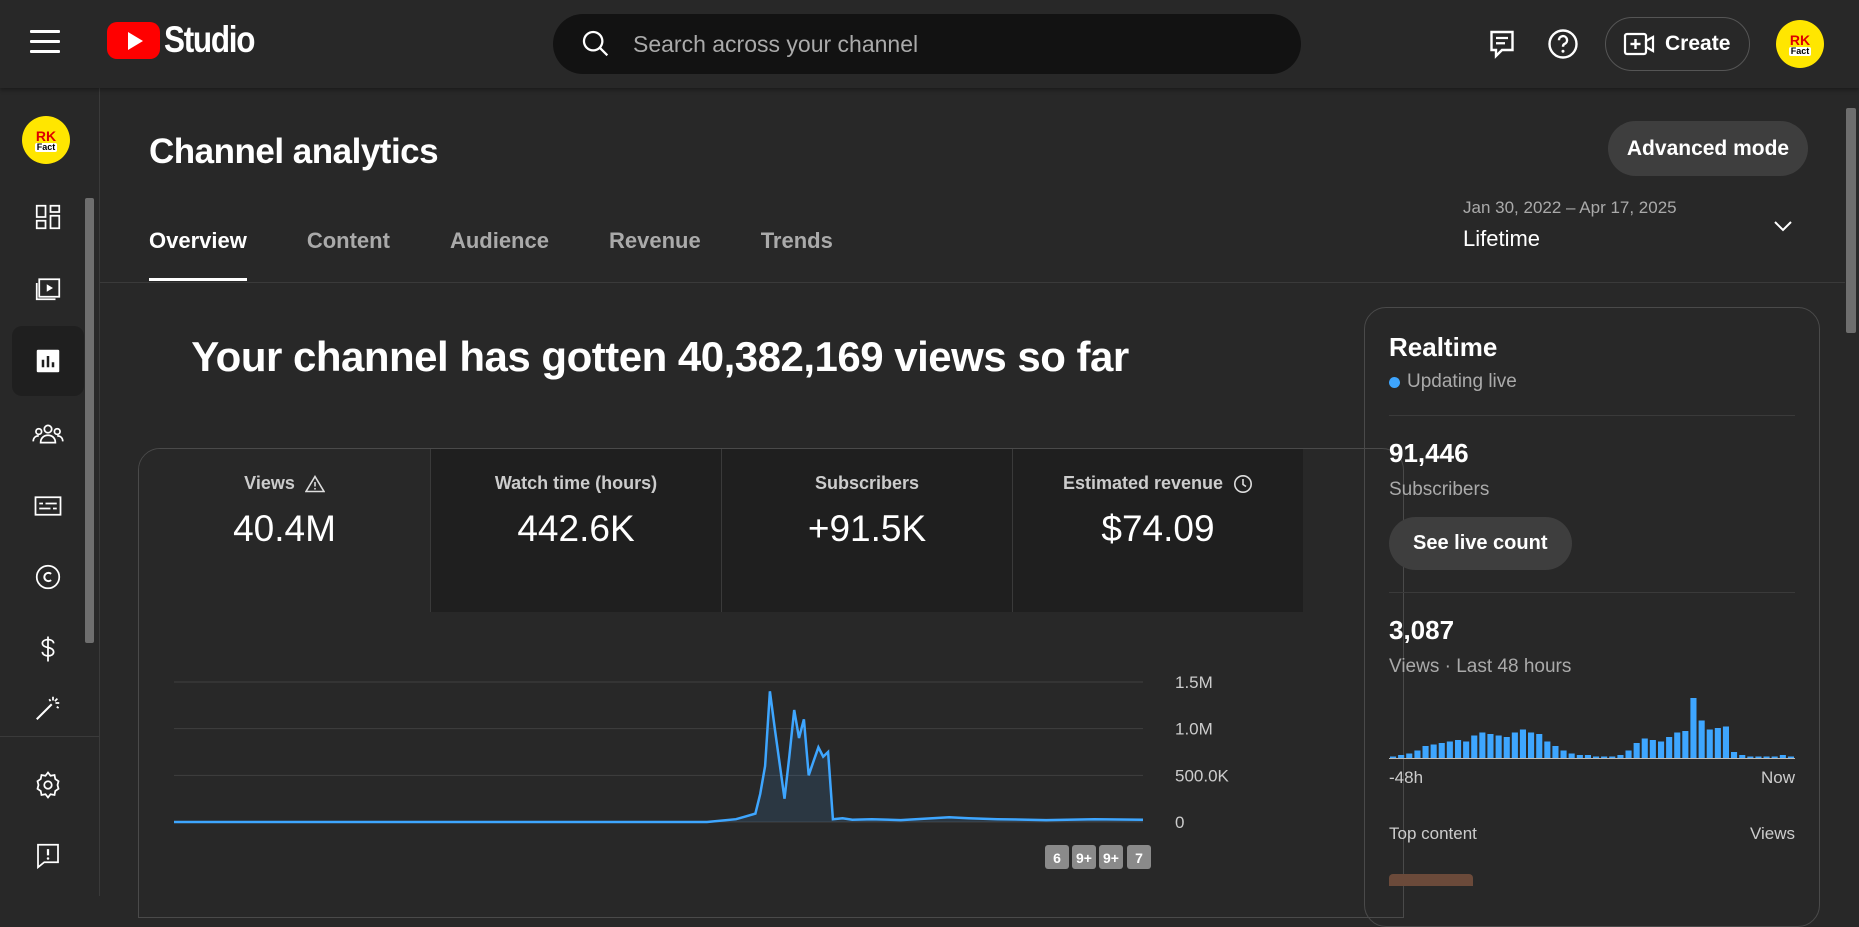  What do you see at coordinates (1563, 44) in the screenshot?
I see `help-icon` at bounding box center [1563, 44].